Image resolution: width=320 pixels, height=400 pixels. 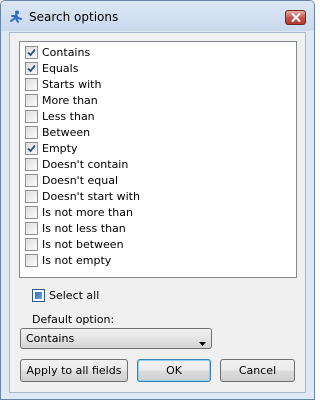 What do you see at coordinates (73, 319) in the screenshot?
I see `default-option-label: Default option:` at bounding box center [73, 319].